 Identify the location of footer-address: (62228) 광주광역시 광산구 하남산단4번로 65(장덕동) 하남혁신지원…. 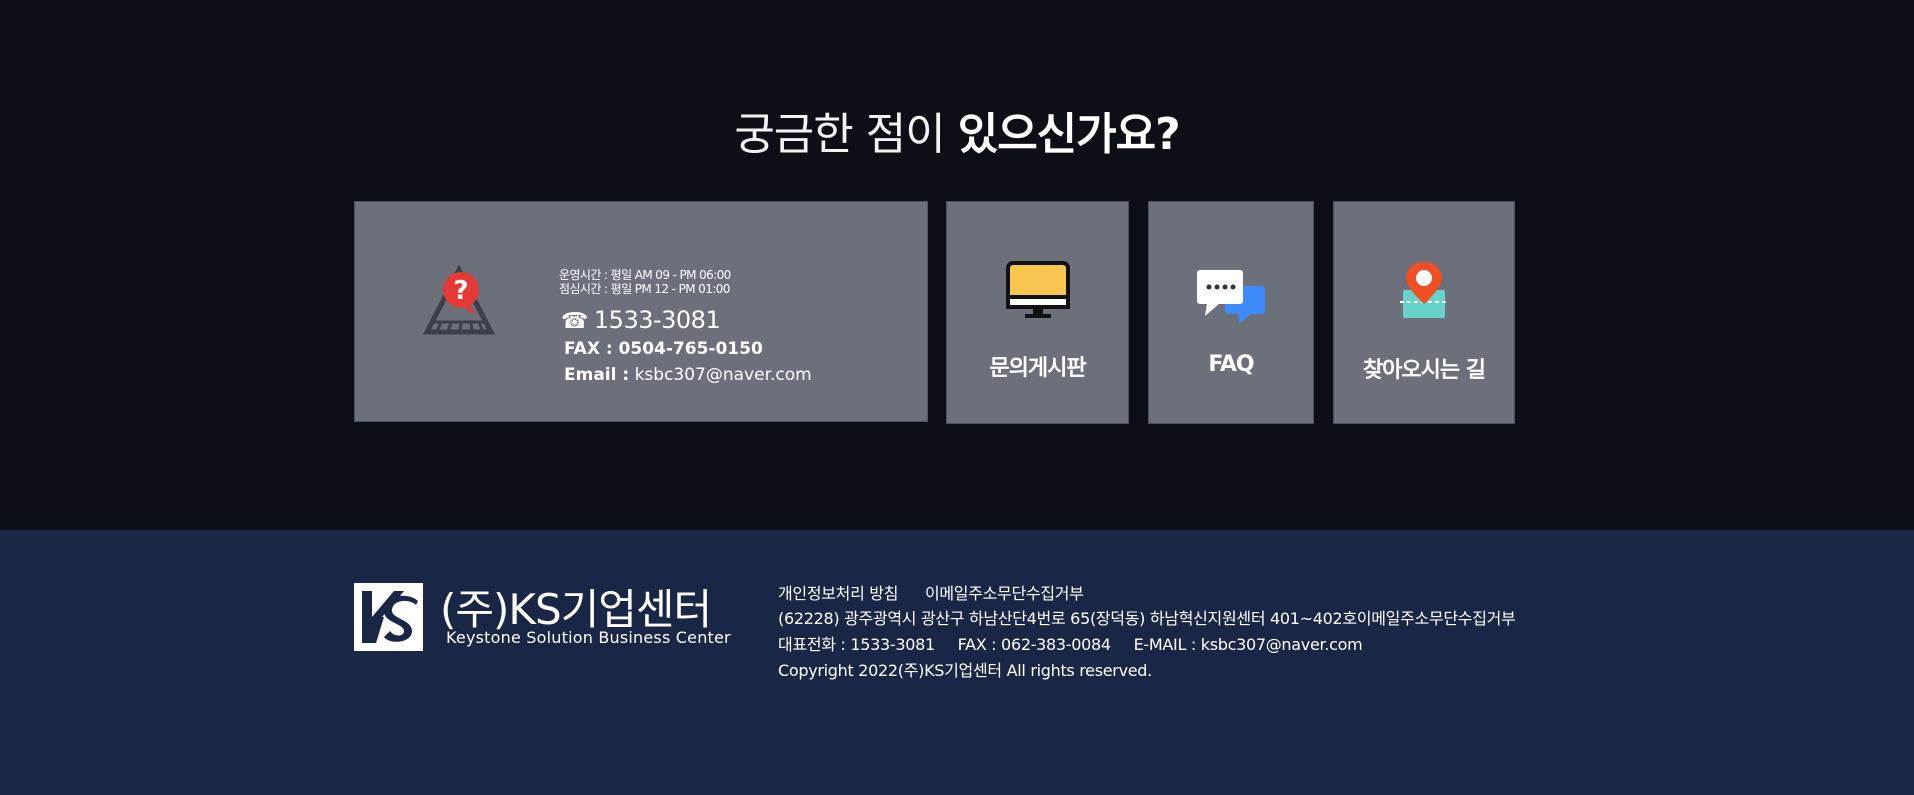
(1147, 618).